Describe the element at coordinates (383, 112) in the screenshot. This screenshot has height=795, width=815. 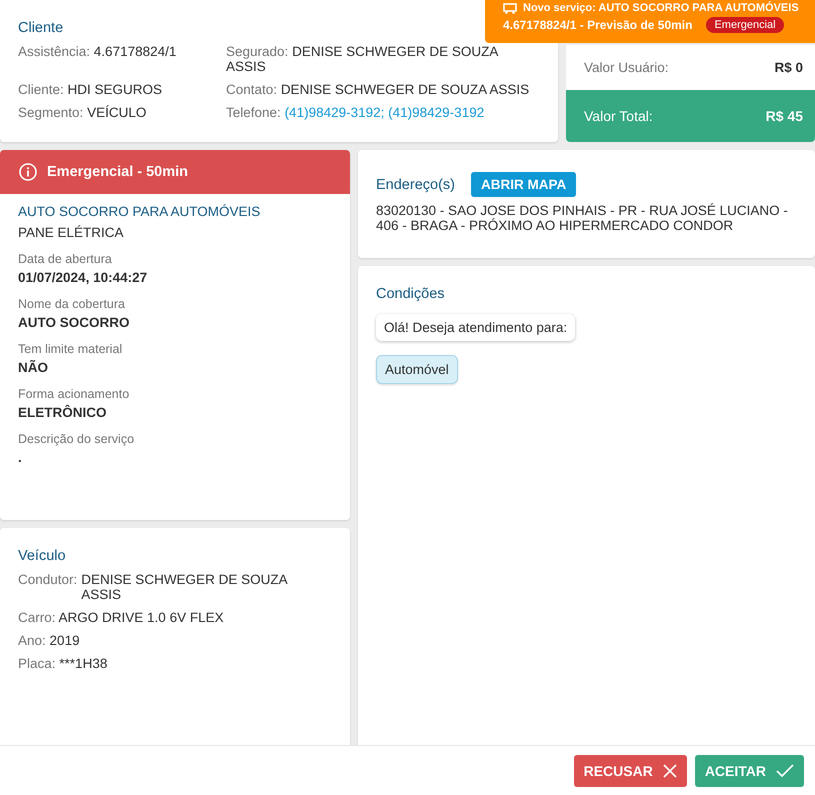
I see `client-field: Telefone: (41)98429-3192; (41)98429-3192` at that location.